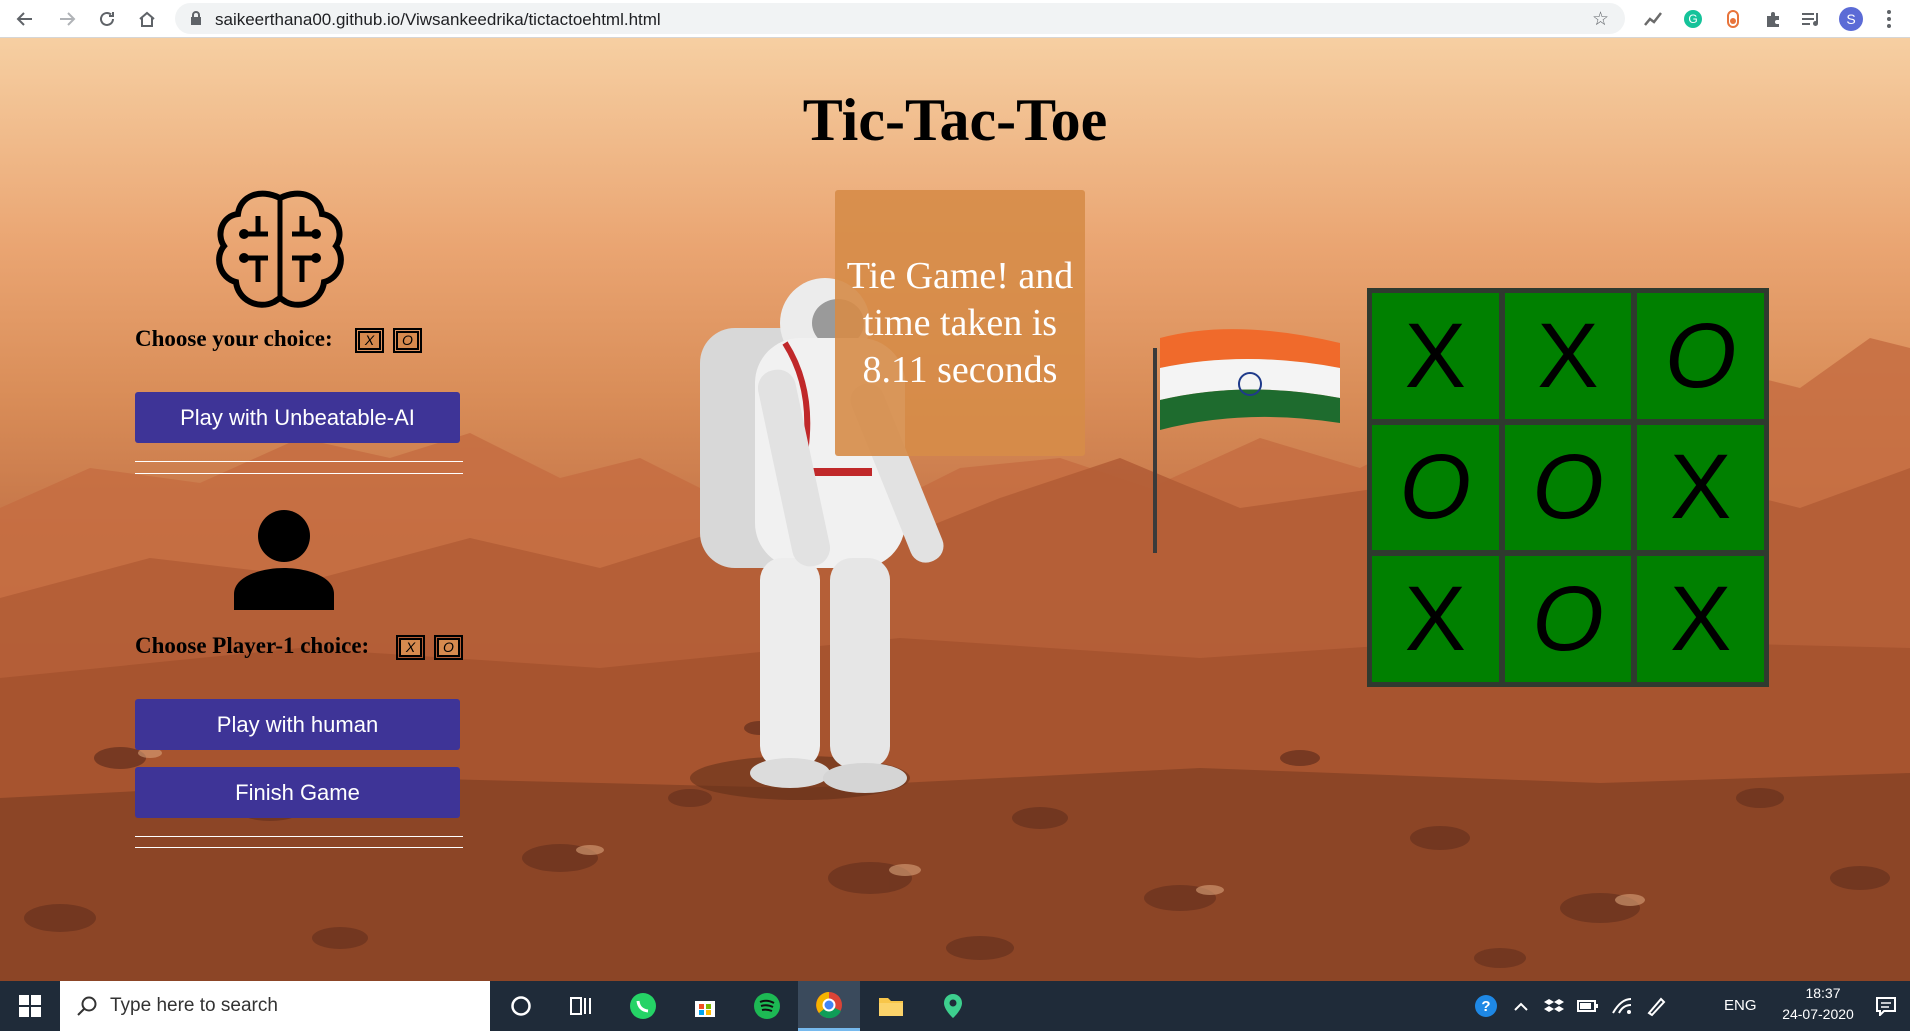  I want to click on board-cell-5: O, so click(1568, 487).